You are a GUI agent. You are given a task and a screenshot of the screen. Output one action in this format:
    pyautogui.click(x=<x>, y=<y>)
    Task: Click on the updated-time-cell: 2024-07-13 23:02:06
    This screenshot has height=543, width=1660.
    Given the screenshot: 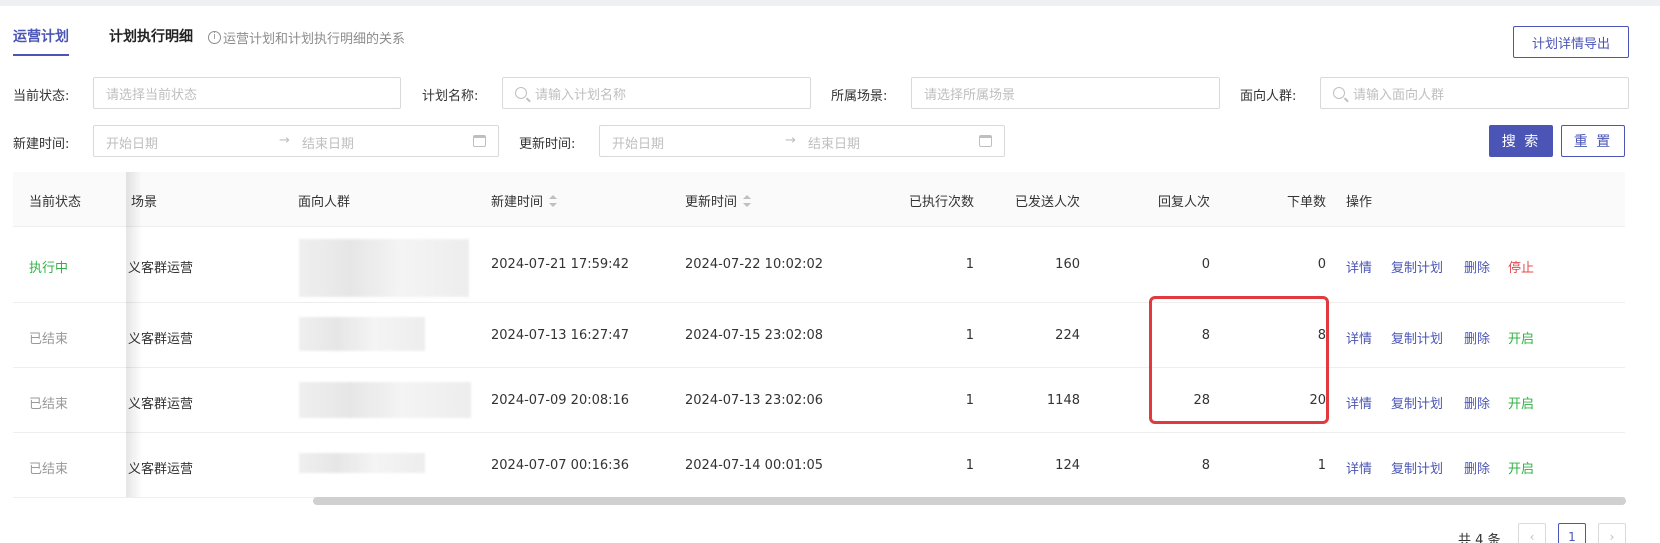 What is the action you would take?
    pyautogui.click(x=754, y=400)
    